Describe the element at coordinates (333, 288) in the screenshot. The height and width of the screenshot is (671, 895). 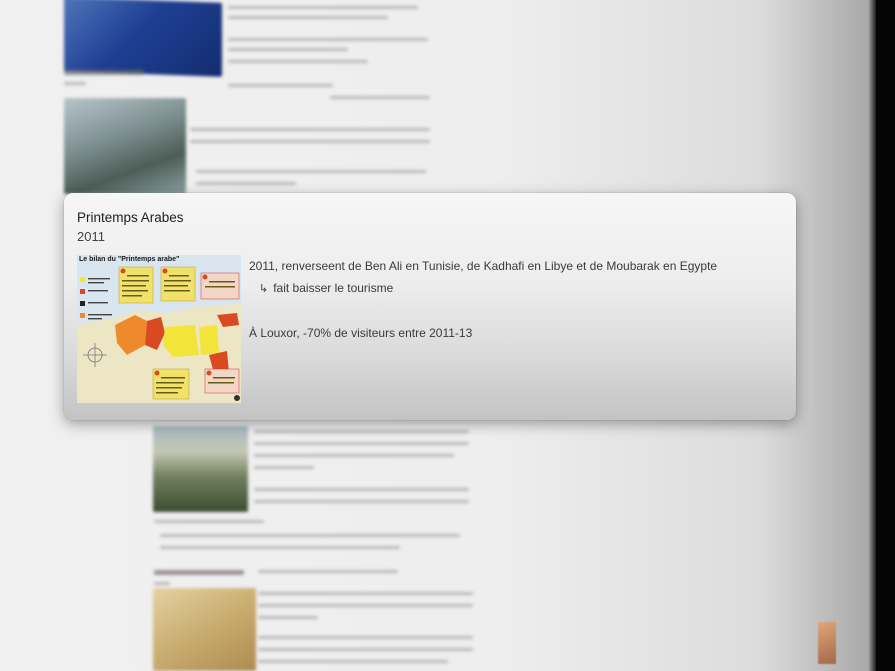
I see `note-line-2-text: fait baisser le tourisme` at that location.